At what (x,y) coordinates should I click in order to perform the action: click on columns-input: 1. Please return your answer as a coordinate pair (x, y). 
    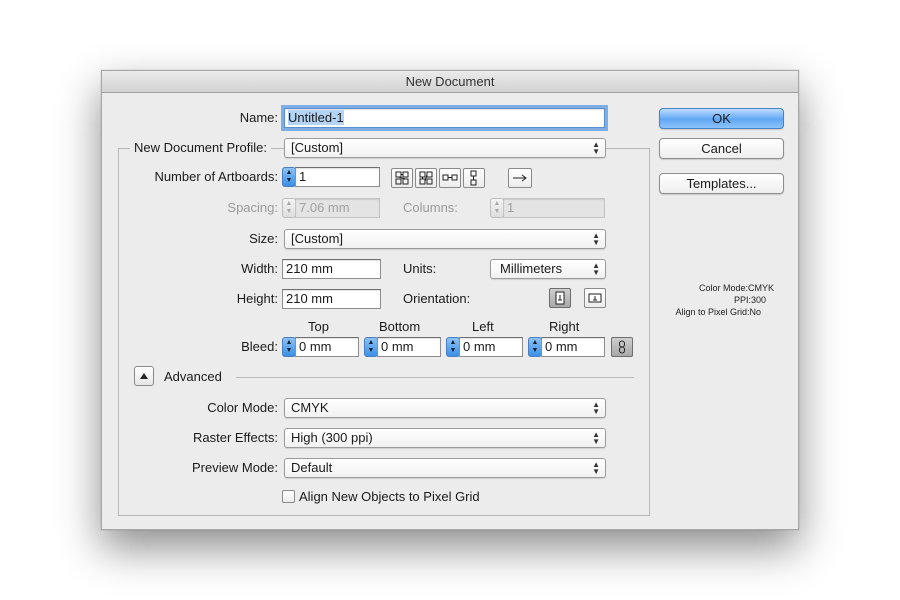
    Looking at the image, I should click on (554, 208).